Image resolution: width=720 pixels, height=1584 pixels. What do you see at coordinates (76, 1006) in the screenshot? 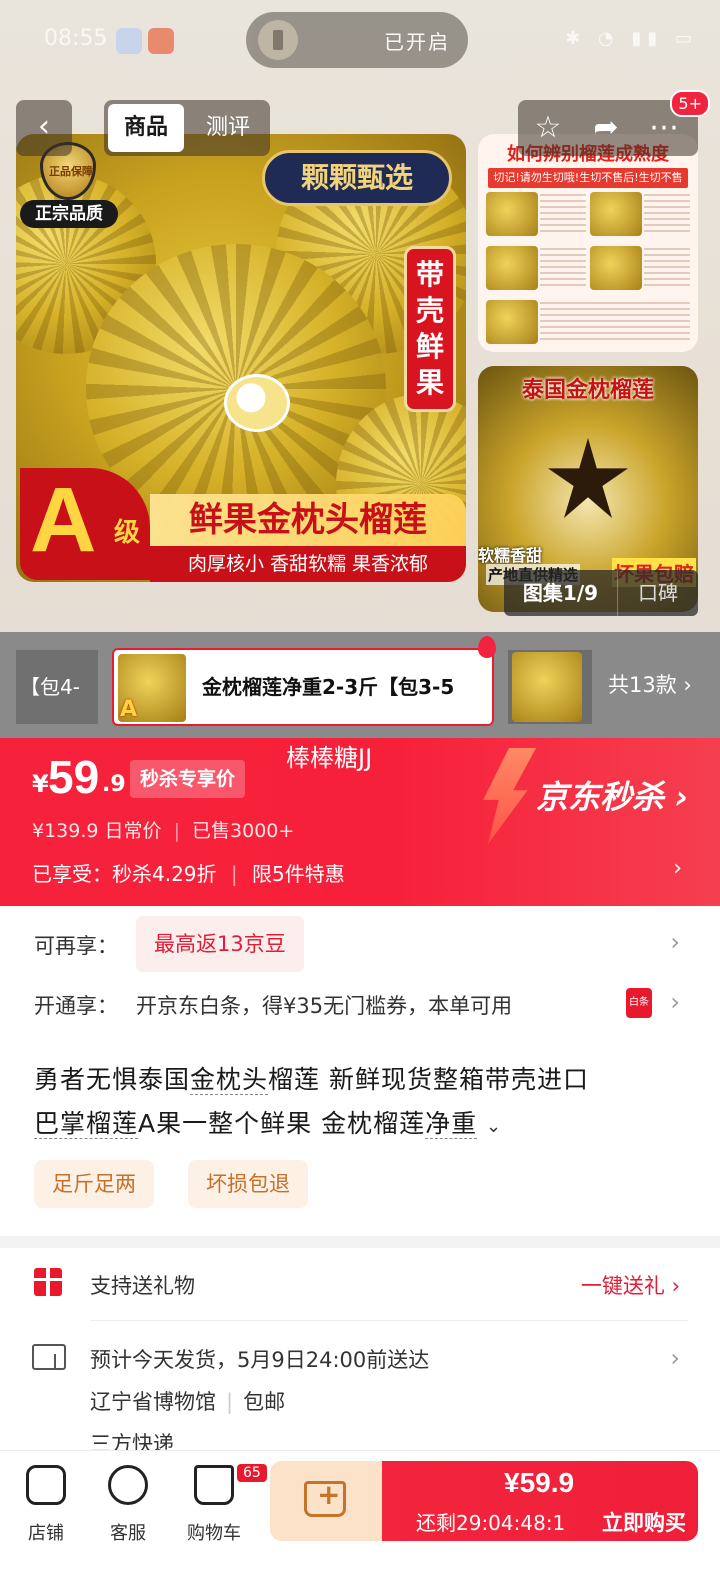
I see `promo-label: 开通享：` at bounding box center [76, 1006].